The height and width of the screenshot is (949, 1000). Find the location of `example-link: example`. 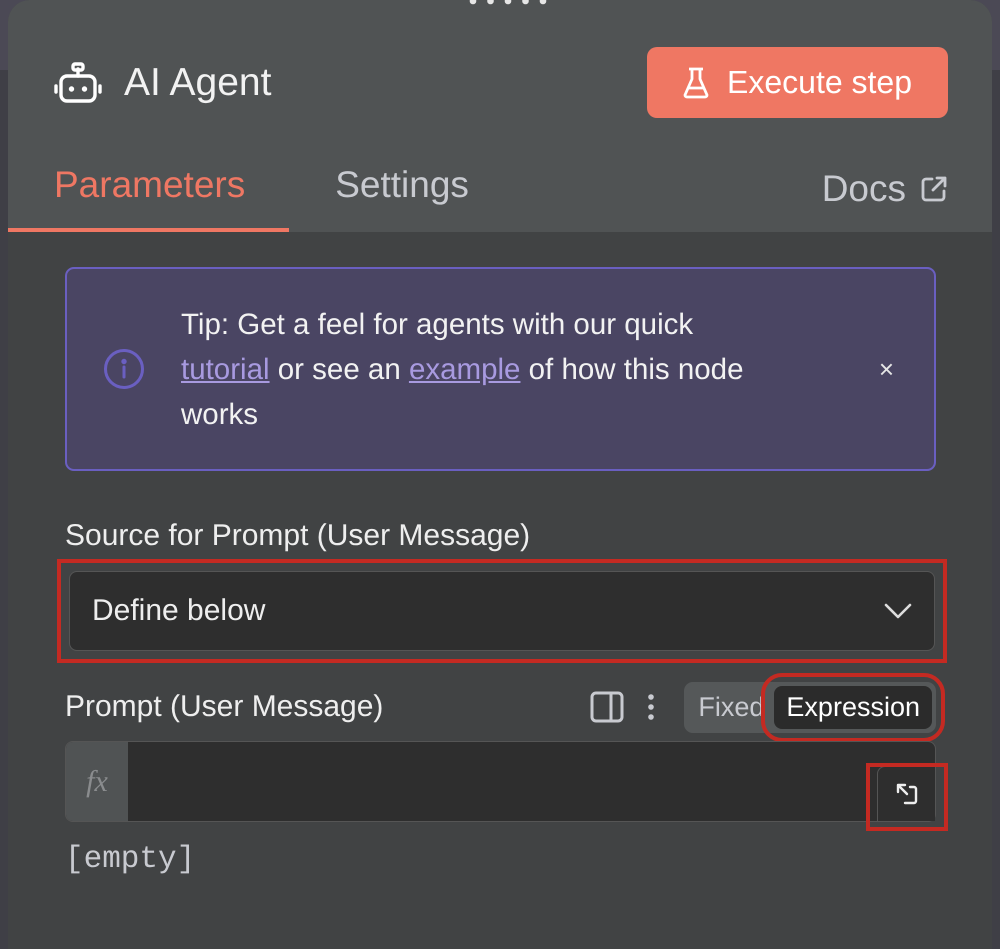

example-link: example is located at coordinates (464, 369).